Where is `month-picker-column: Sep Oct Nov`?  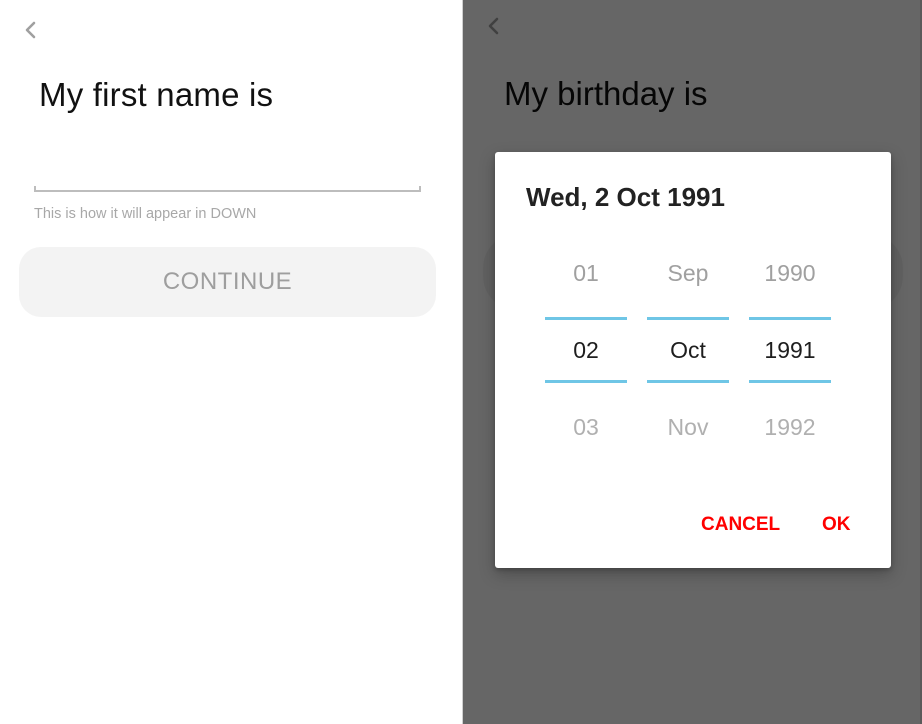 month-picker-column: Sep Oct Nov is located at coordinates (688, 363).